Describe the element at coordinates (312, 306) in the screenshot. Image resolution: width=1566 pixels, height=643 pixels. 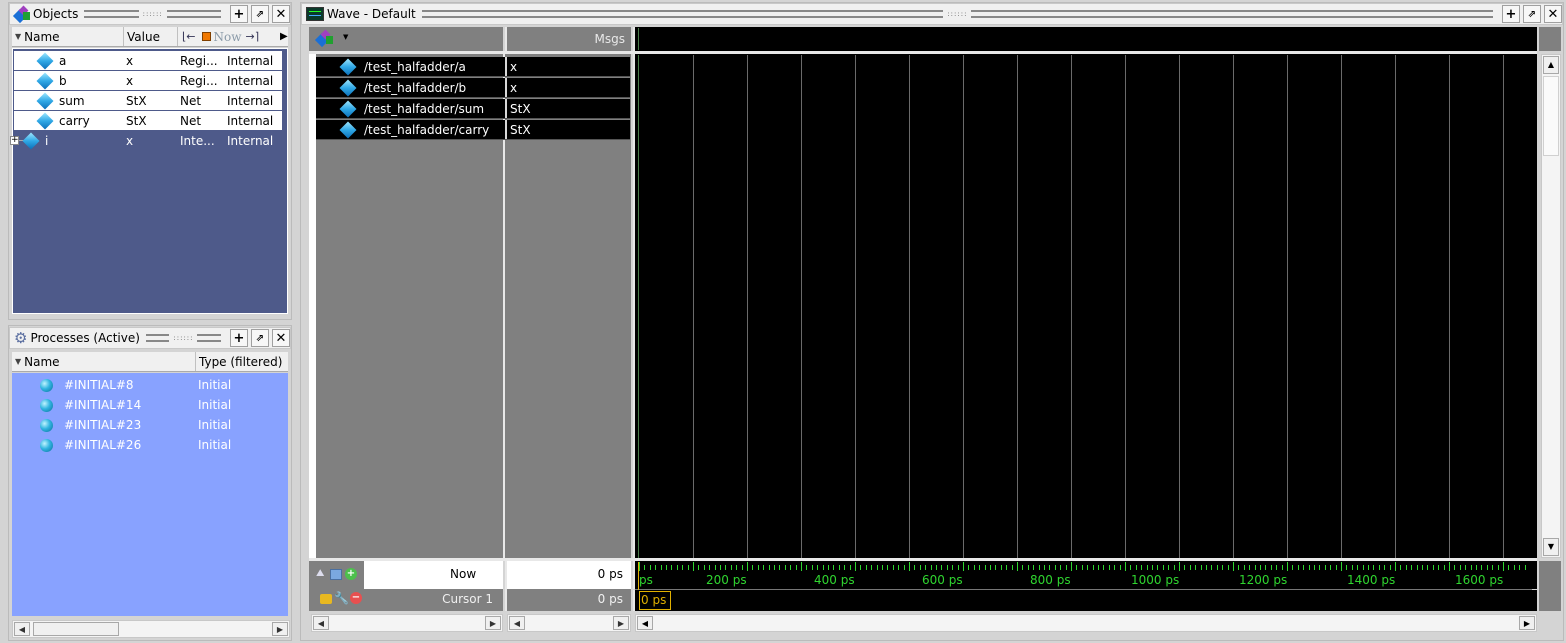
I see `signal-name-margin` at that location.